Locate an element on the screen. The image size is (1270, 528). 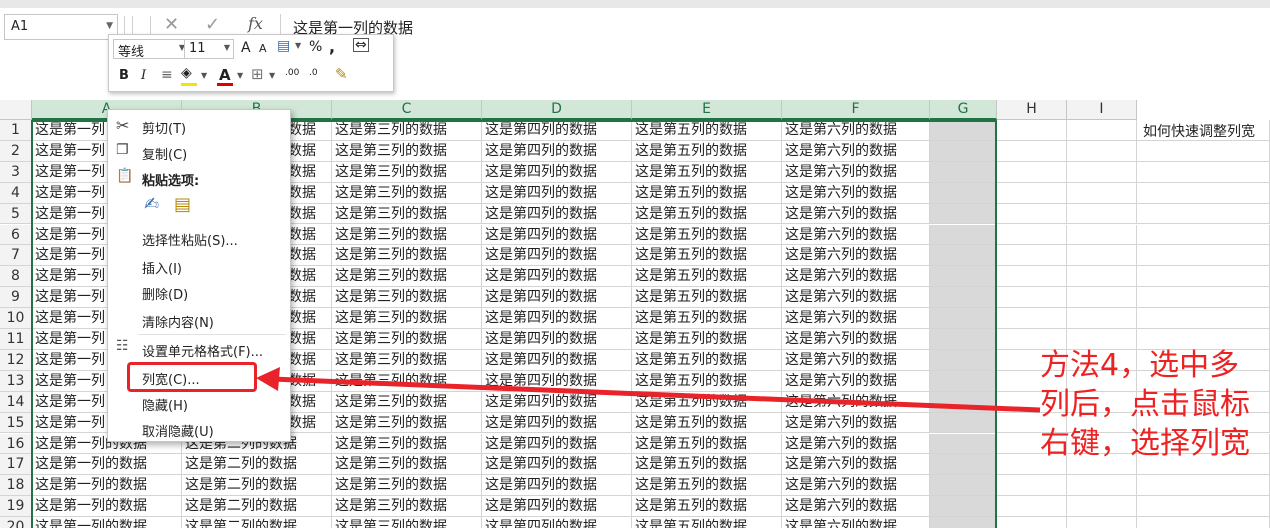
row-header: 10 is located at coordinates (16, 318).